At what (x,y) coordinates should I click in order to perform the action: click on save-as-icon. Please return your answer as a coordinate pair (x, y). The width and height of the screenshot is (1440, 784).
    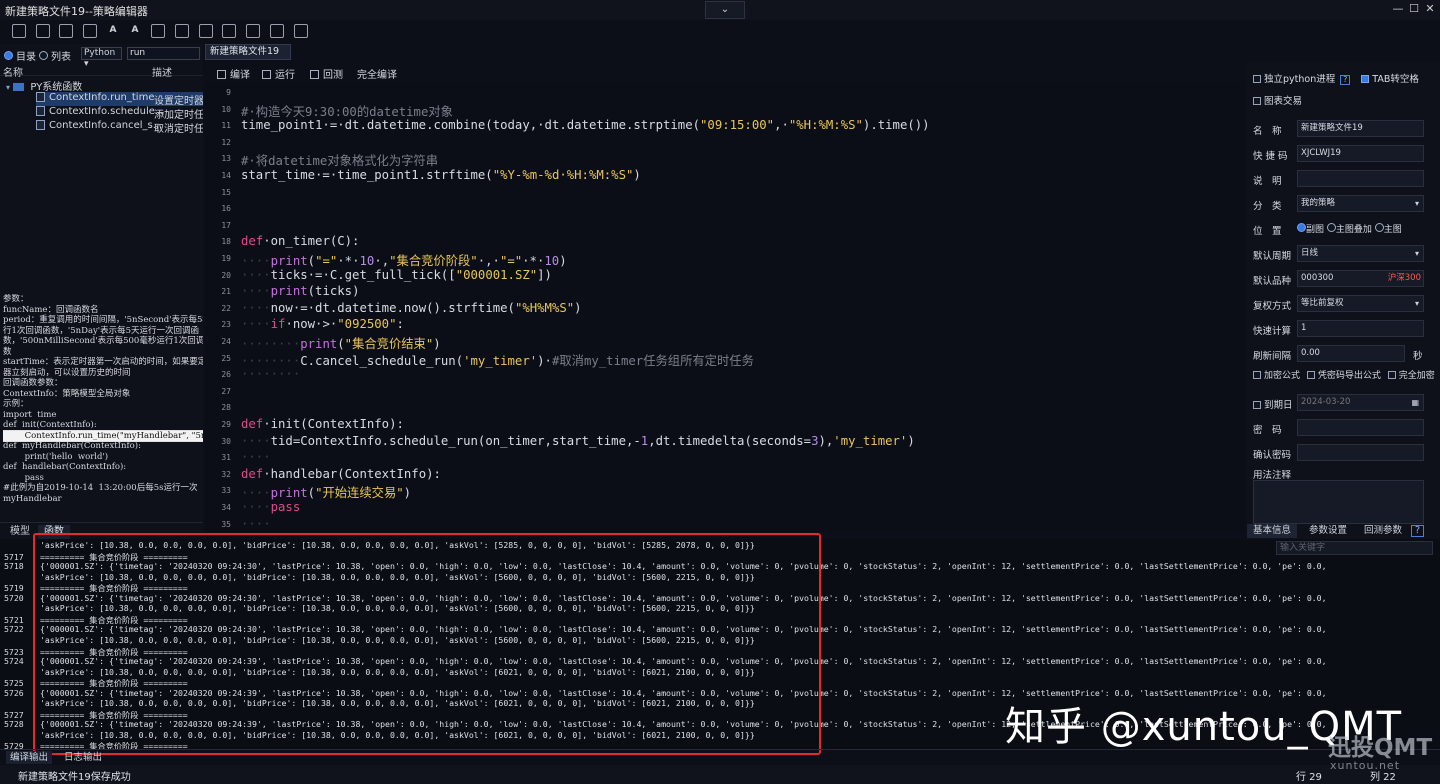
    Looking at the image, I should click on (66, 31).